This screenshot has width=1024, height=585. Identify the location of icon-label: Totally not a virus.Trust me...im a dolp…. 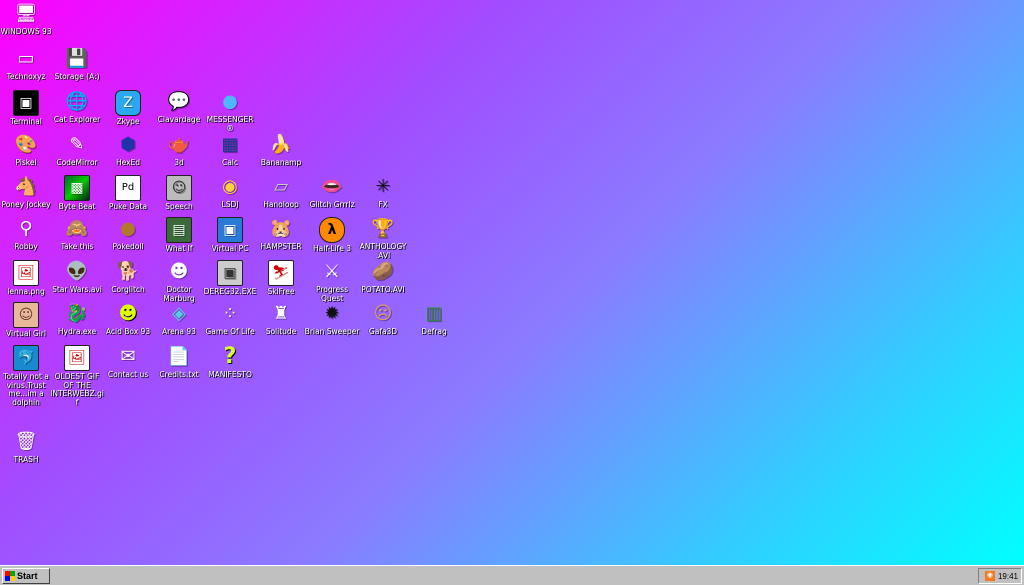
(26, 389).